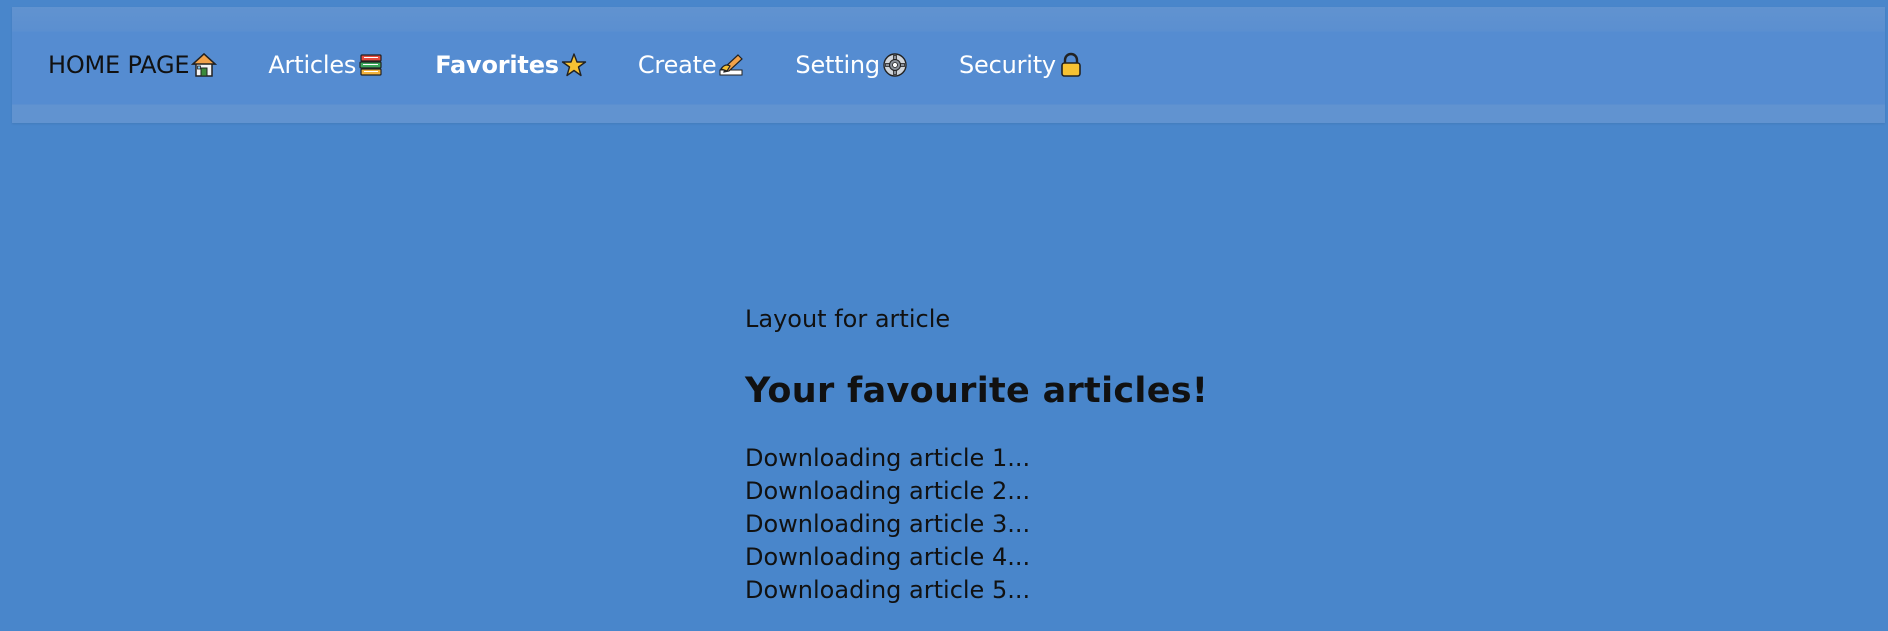  What do you see at coordinates (204, 65) in the screenshot?
I see `house-icon` at bounding box center [204, 65].